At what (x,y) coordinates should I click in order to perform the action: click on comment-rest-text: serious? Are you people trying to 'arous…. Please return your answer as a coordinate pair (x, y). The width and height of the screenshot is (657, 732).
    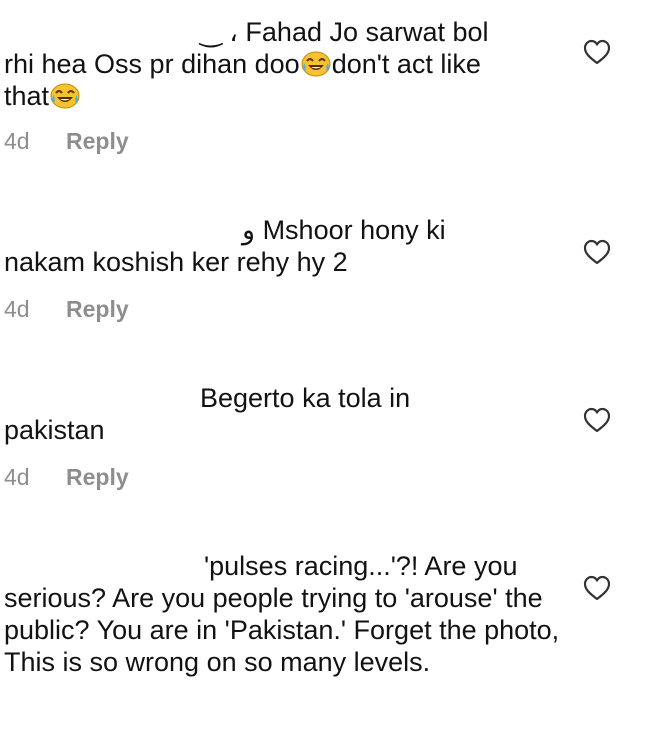
    Looking at the image, I should click on (282, 630).